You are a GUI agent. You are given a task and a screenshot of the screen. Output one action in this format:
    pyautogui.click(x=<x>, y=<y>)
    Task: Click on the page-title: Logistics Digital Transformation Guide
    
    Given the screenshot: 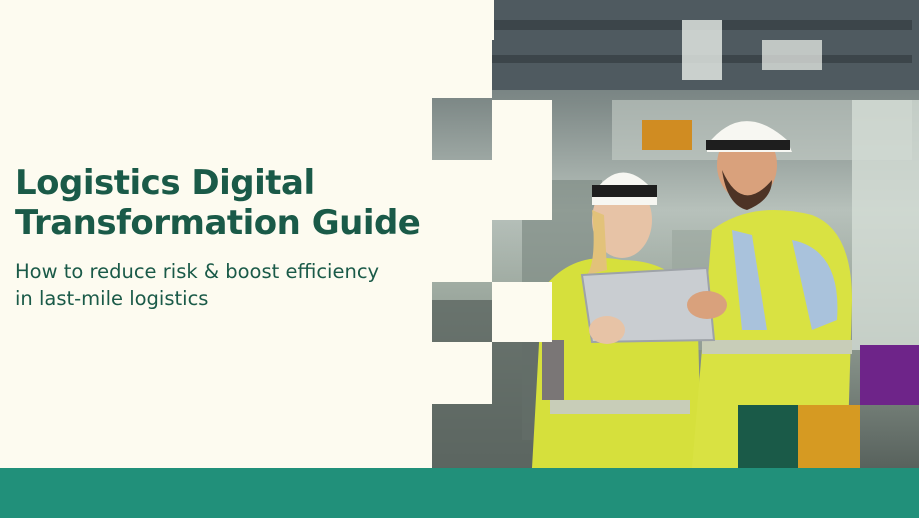 What is the action you would take?
    pyautogui.click(x=218, y=203)
    